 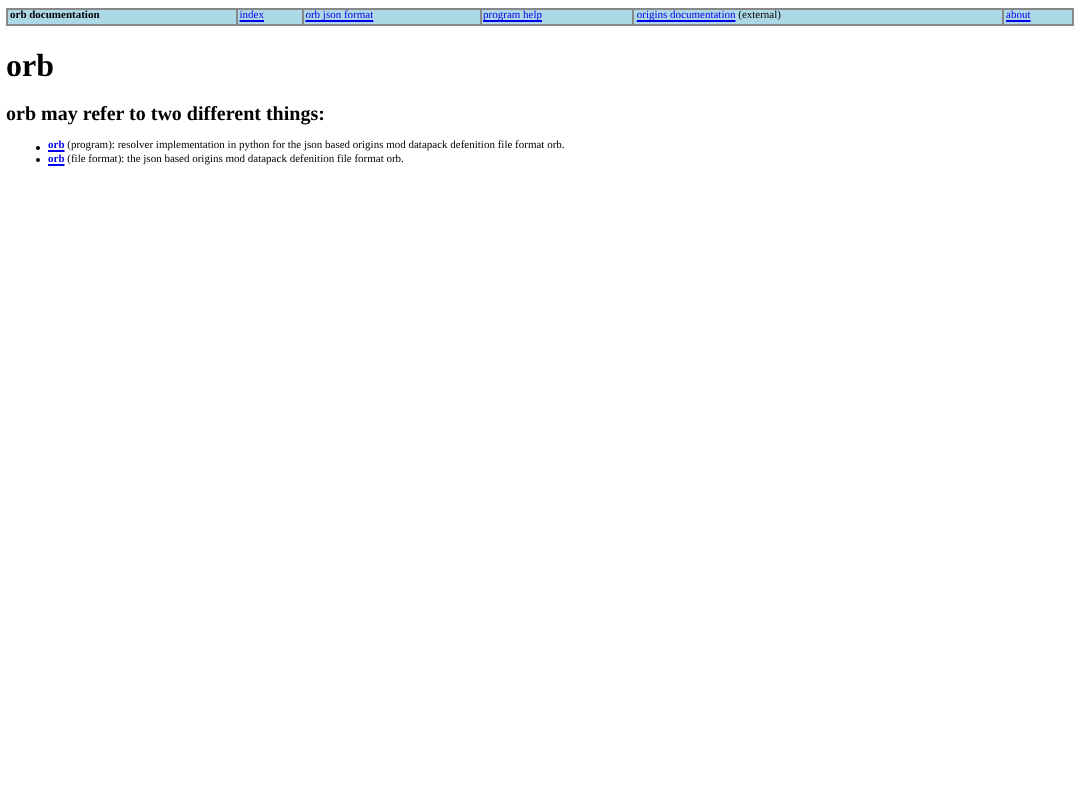 I want to click on page-title: orb, so click(x=31, y=68).